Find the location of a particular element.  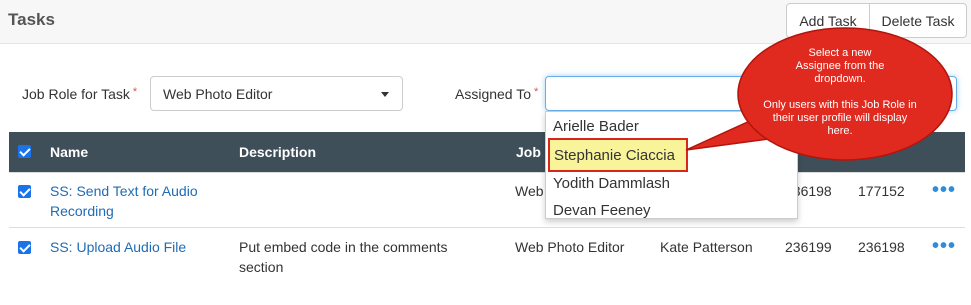

callout-spacer is located at coordinates (840, 92).